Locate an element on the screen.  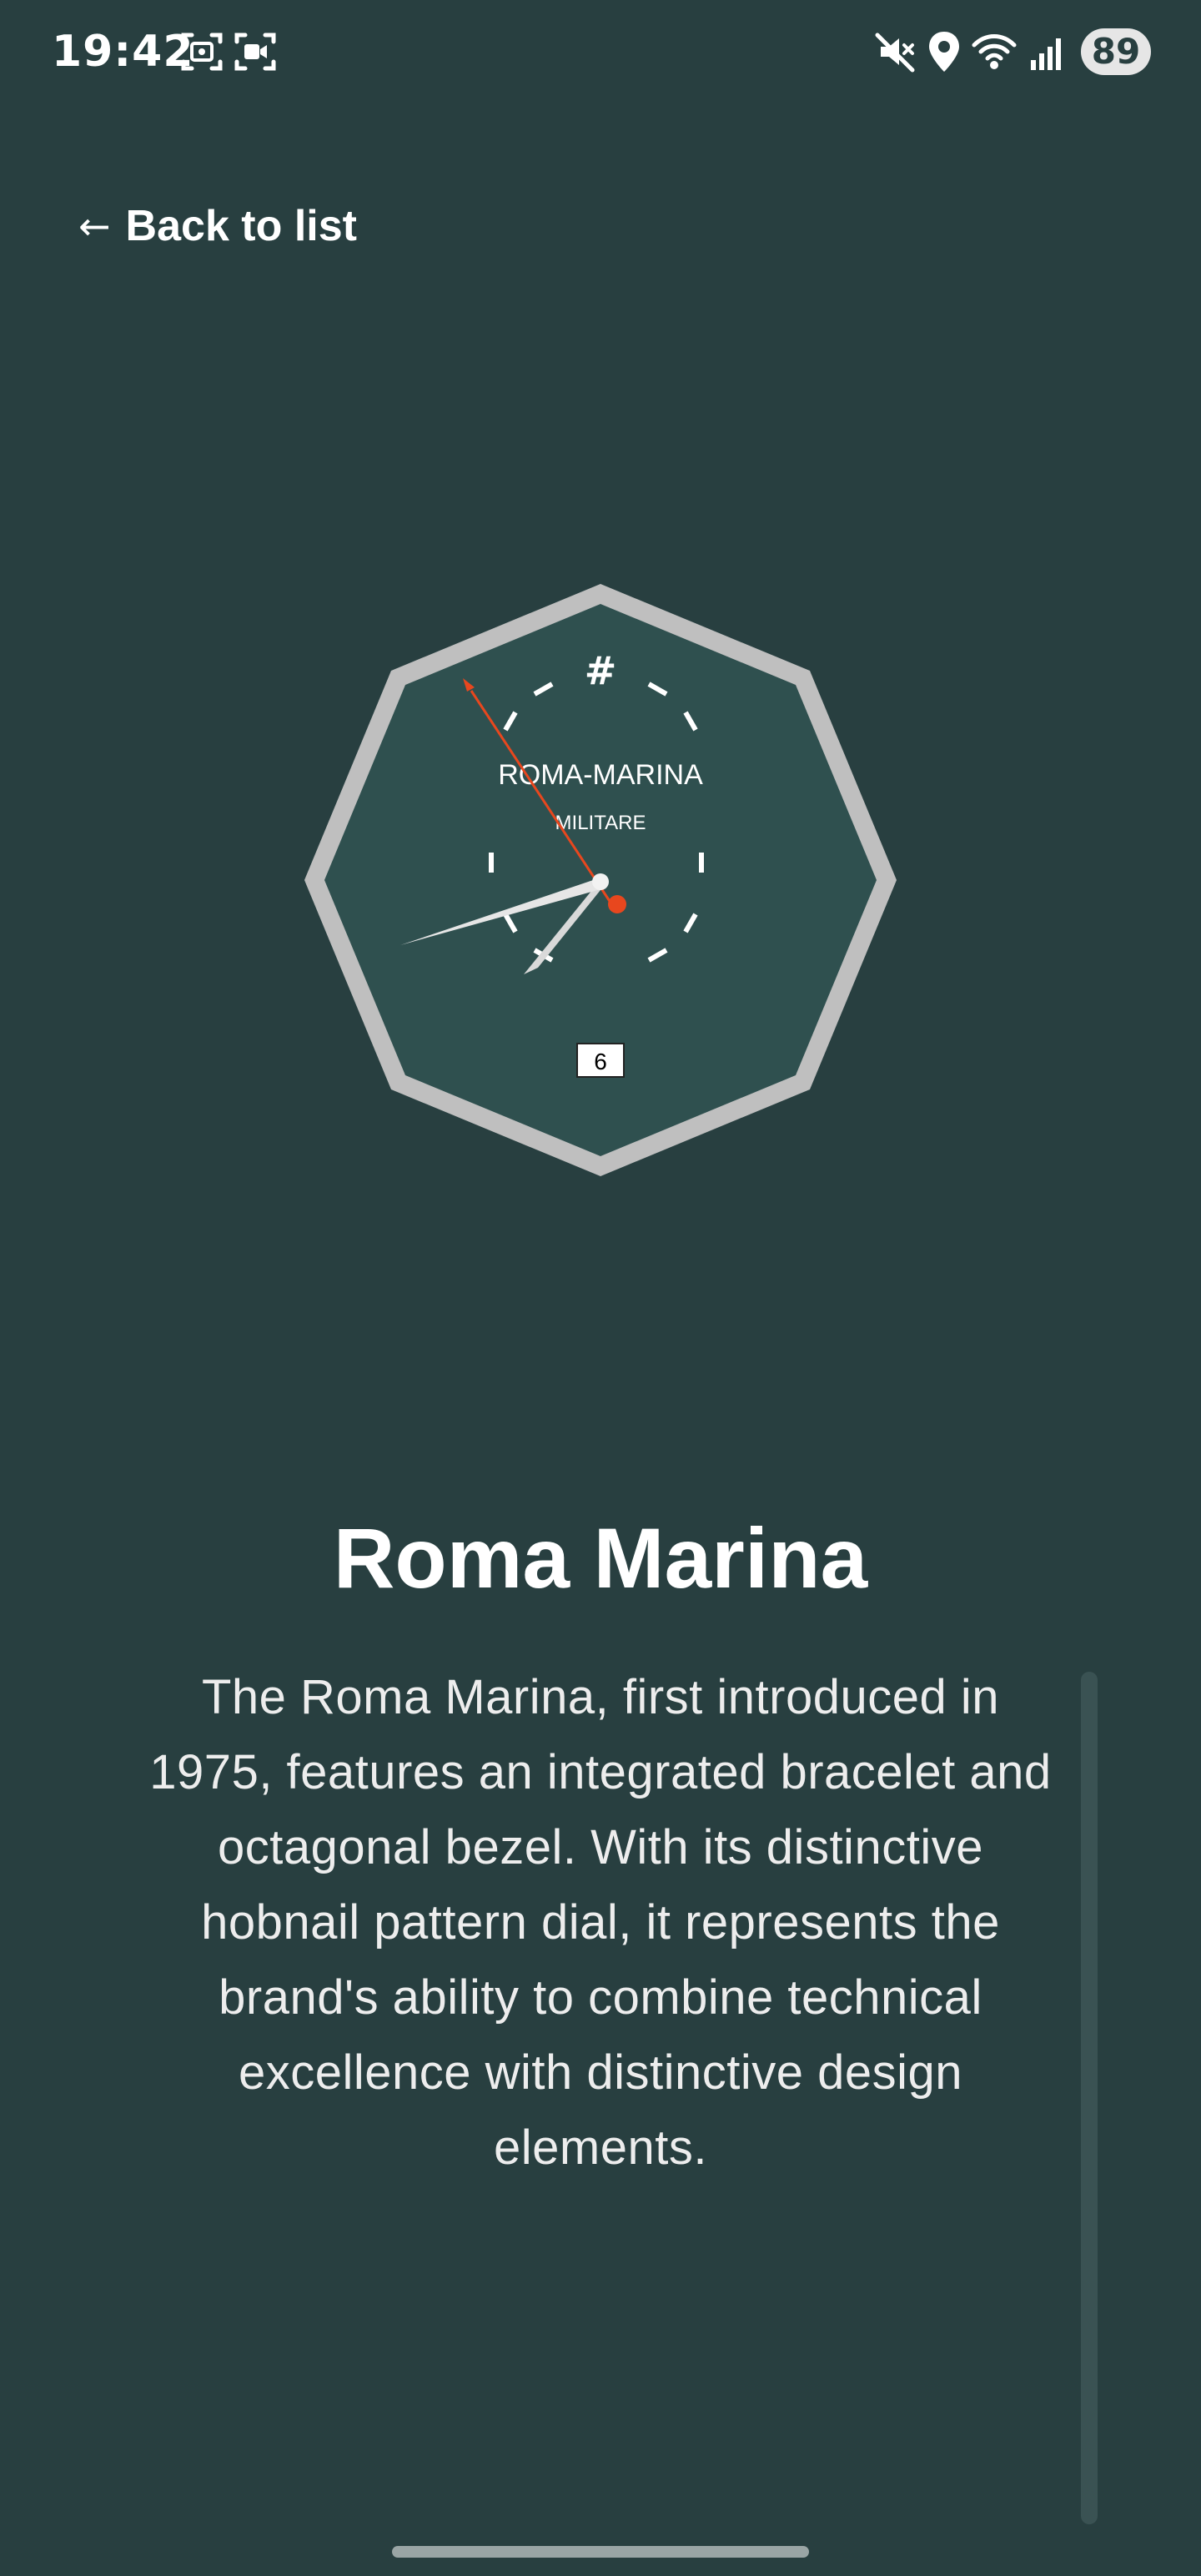
screen-record-icon is located at coordinates (255, 52).